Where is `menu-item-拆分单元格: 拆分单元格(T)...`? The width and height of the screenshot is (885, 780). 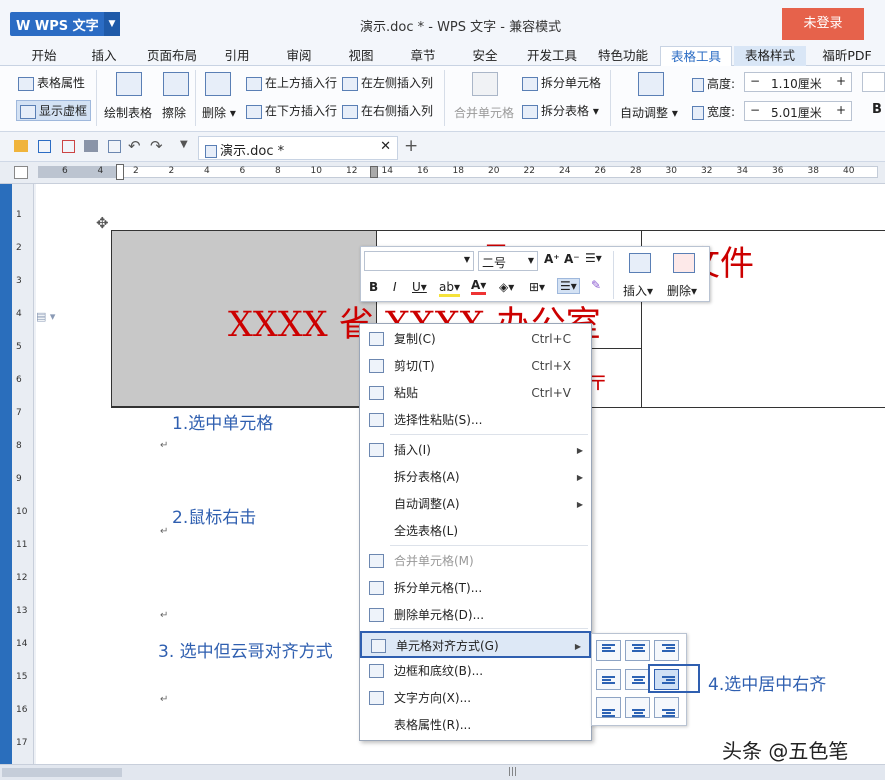 menu-item-拆分单元格: 拆分单元格(T)... is located at coordinates (475, 588).